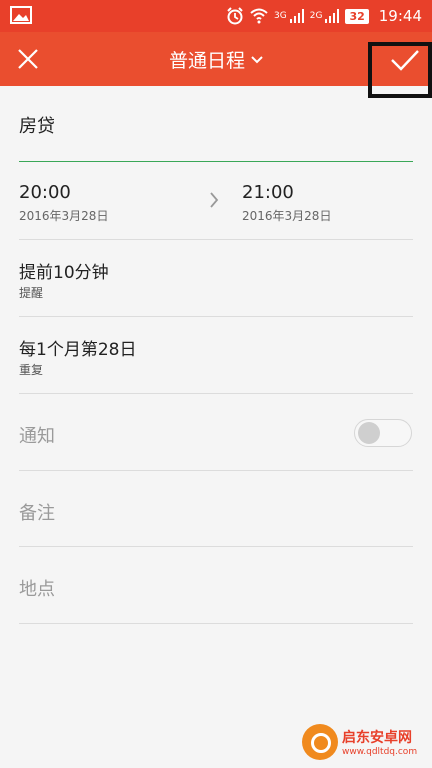 This screenshot has height=768, width=432. What do you see at coordinates (64, 216) in the screenshot?
I see `start-date: 2016年3月28日` at bounding box center [64, 216].